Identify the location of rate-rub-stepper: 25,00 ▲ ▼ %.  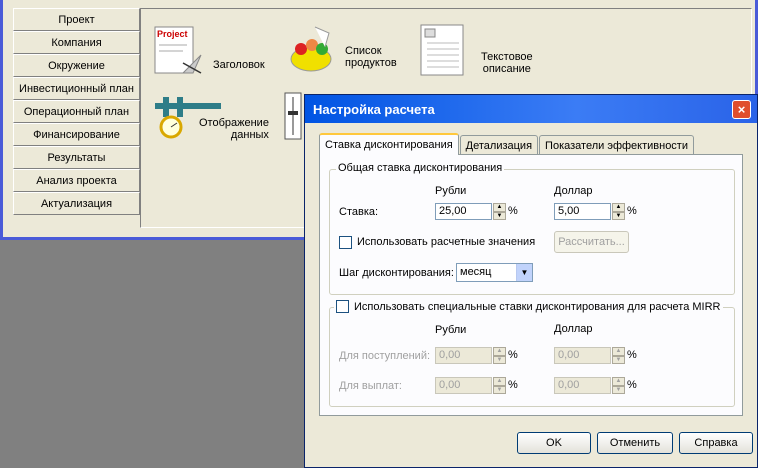
(476, 211).